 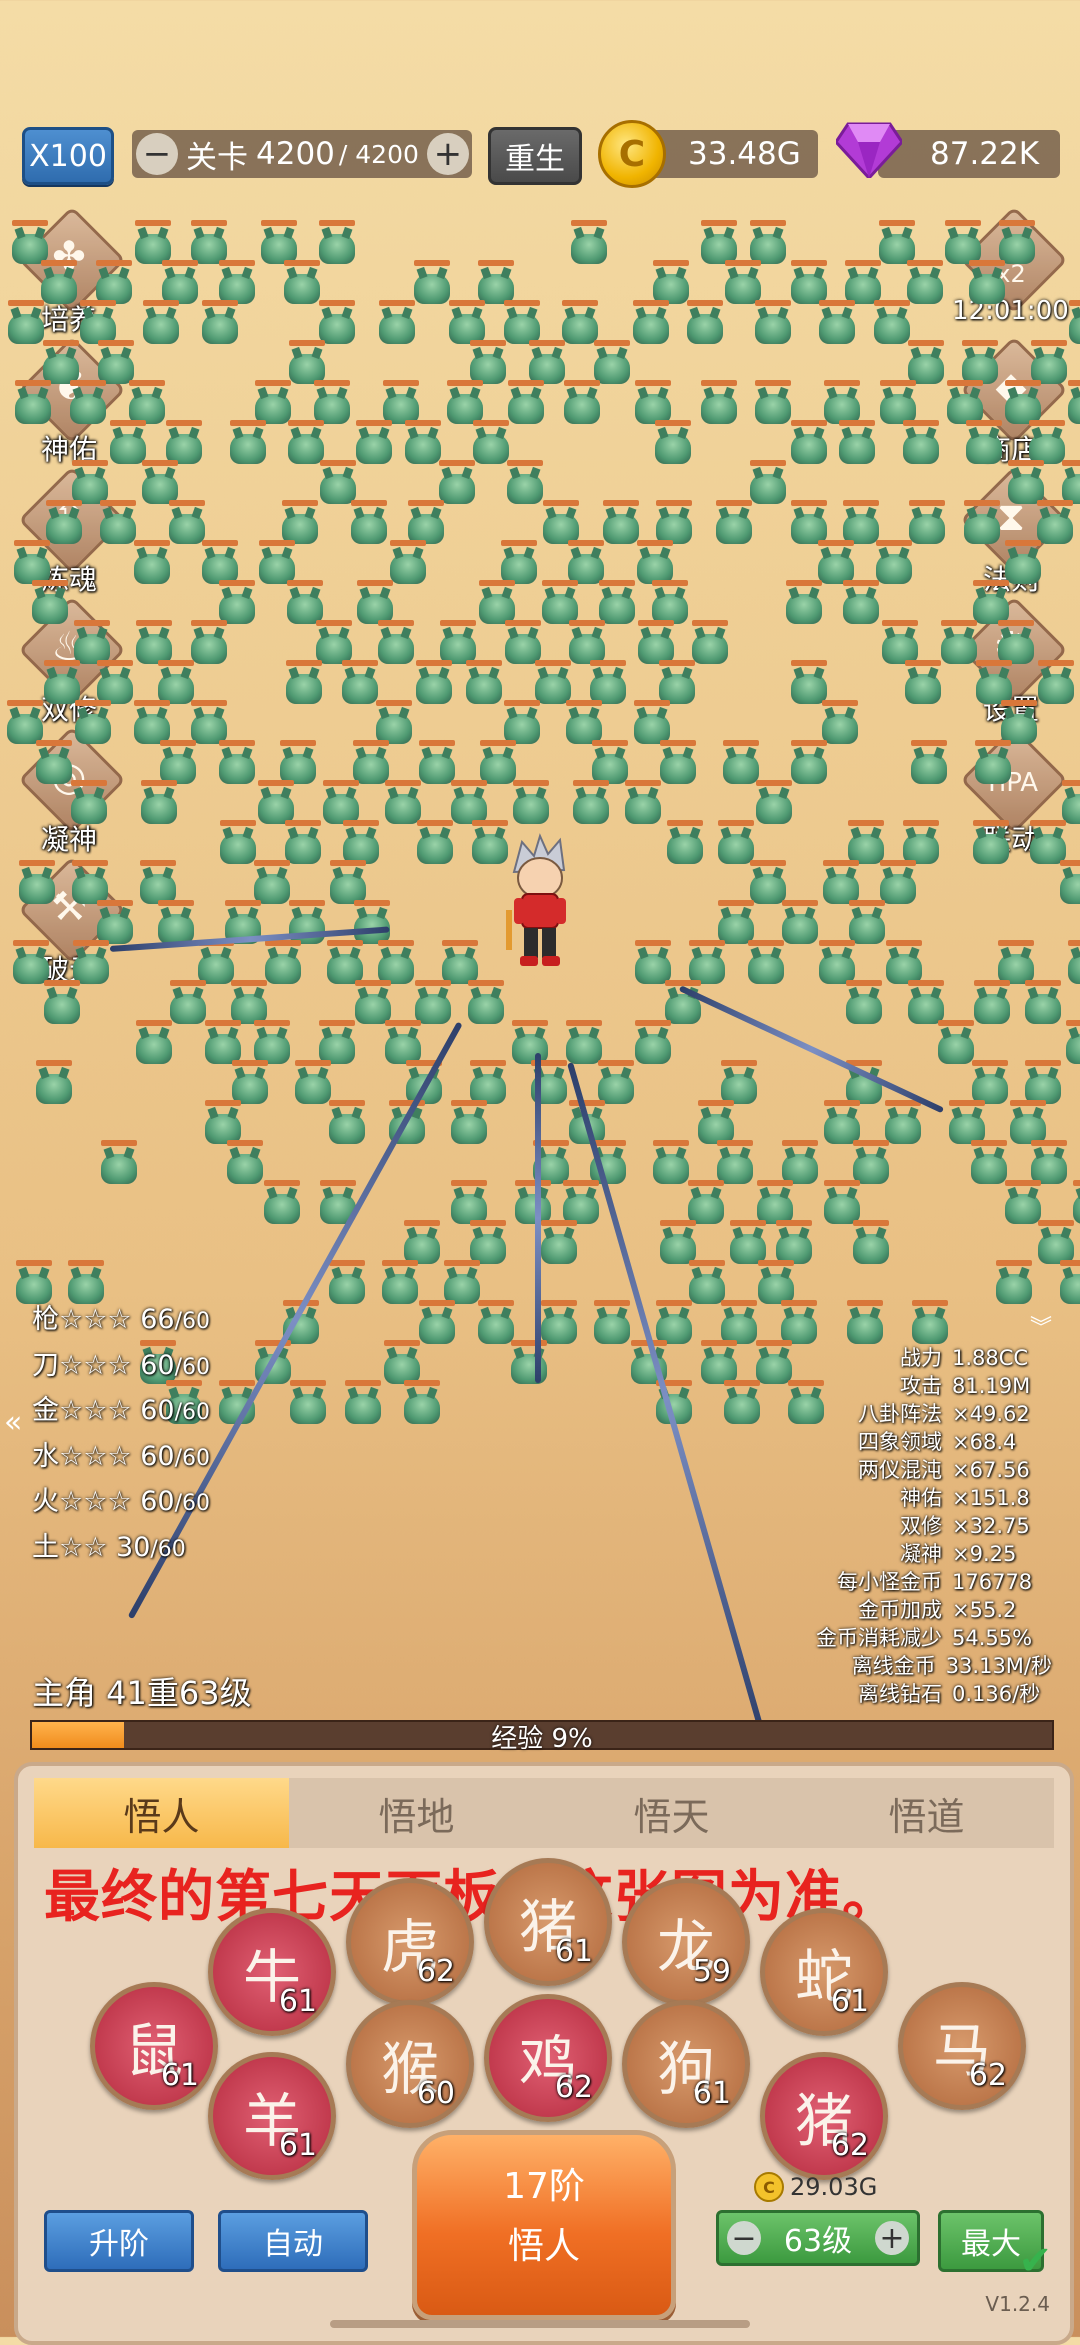 What do you see at coordinates (632, 154) in the screenshot?
I see `gold-coin-icon: C` at bounding box center [632, 154].